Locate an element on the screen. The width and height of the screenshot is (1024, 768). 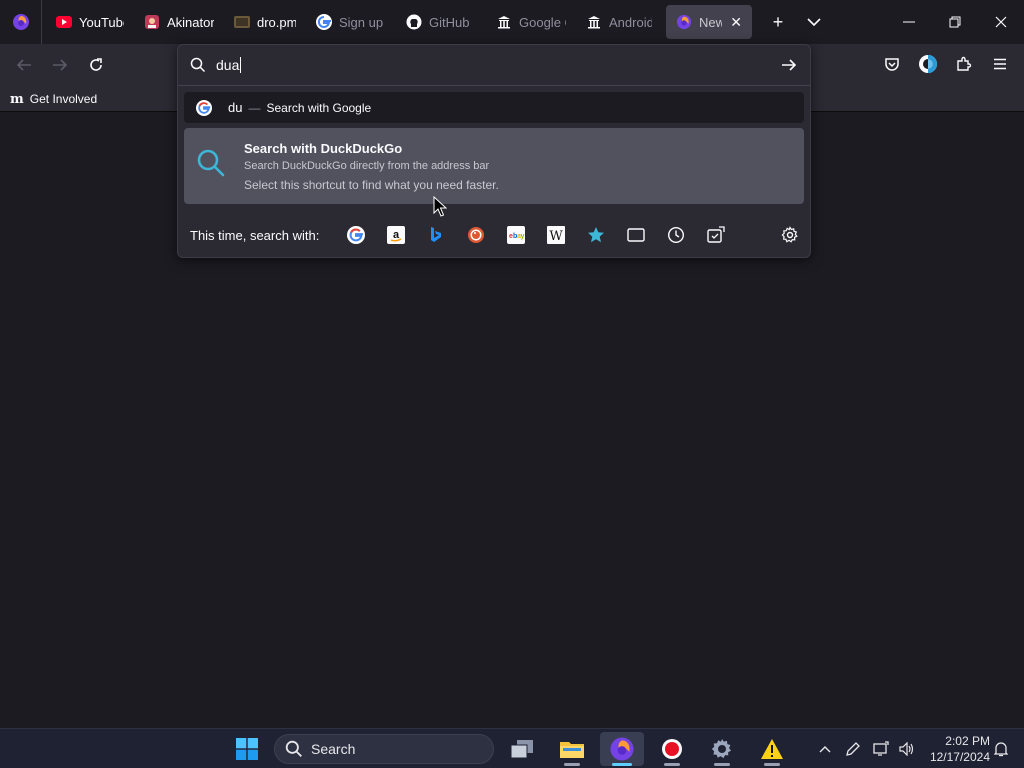
search-settings-gear-icon is located at coordinates (790, 235).